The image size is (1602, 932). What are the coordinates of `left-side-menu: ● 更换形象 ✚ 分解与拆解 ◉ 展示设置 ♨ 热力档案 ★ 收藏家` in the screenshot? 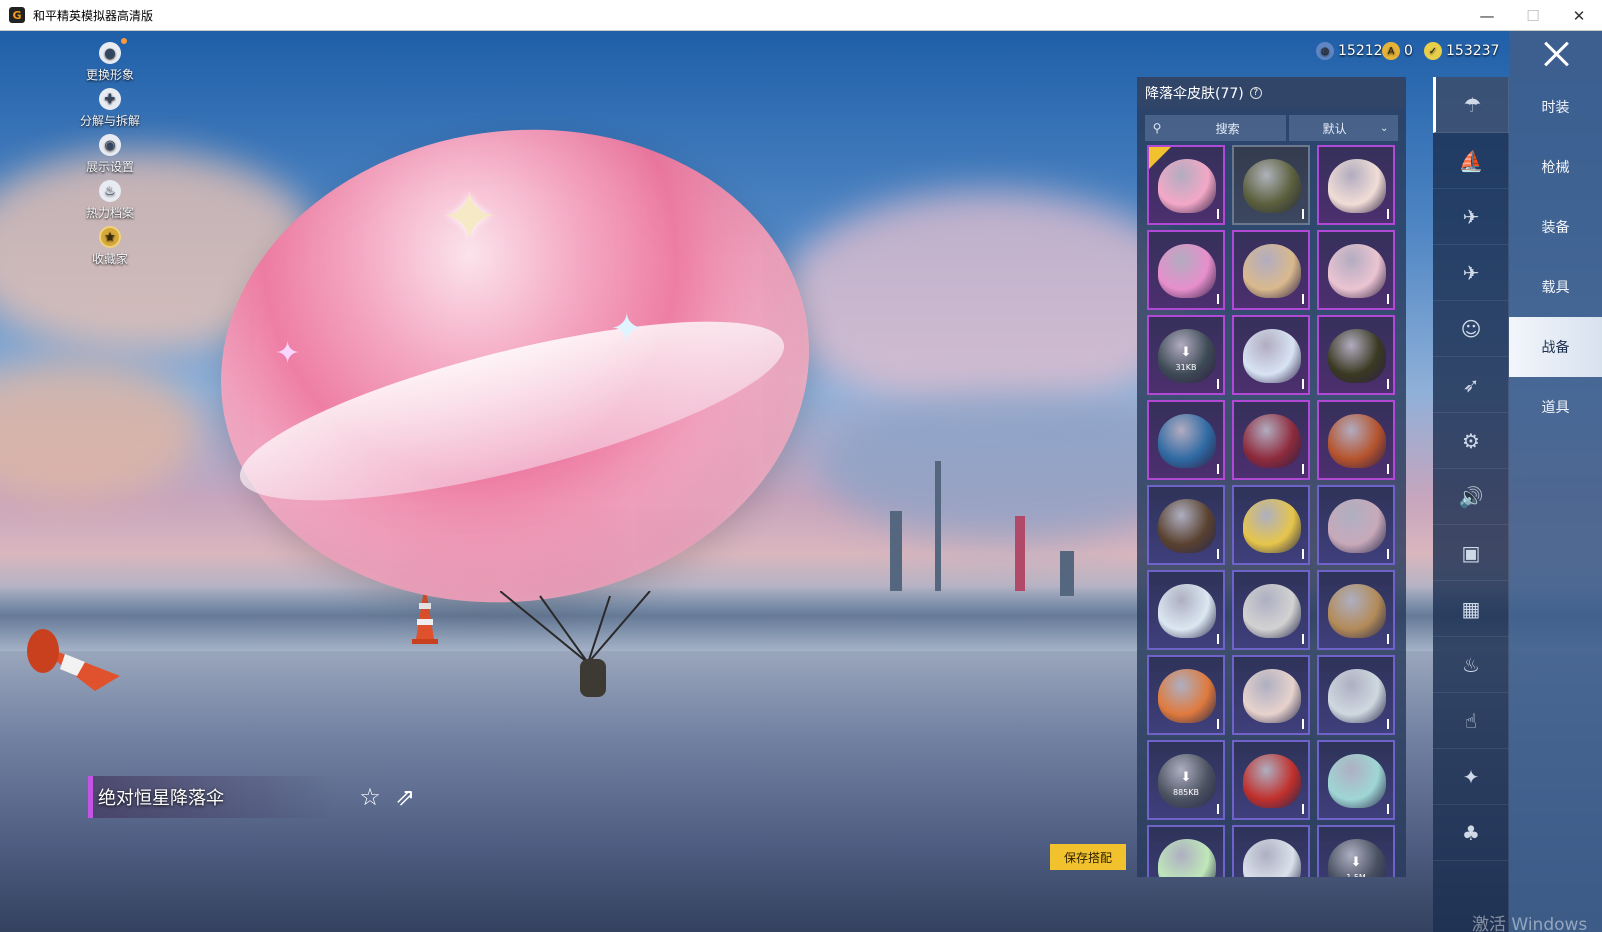 It's located at (110, 155).